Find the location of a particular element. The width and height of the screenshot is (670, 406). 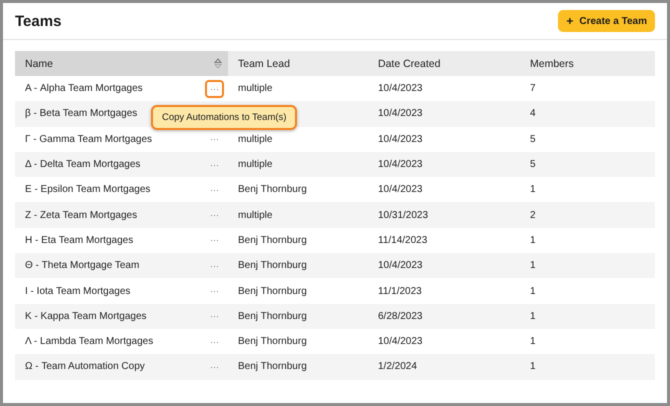

team-name: Ε - Epsilon Team Mortgages is located at coordinates (87, 190).